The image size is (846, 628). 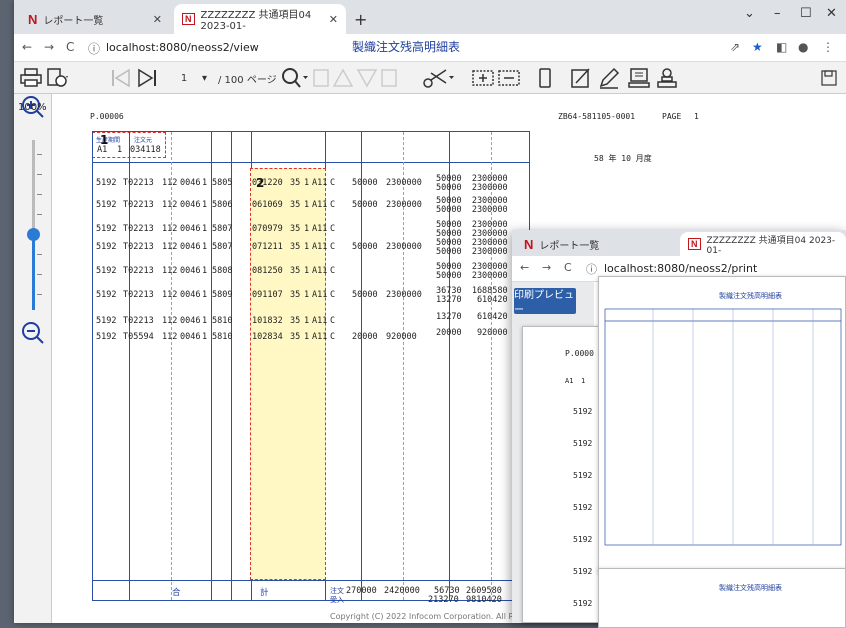 I want to click on first-page-icon, so click(x=121, y=78).